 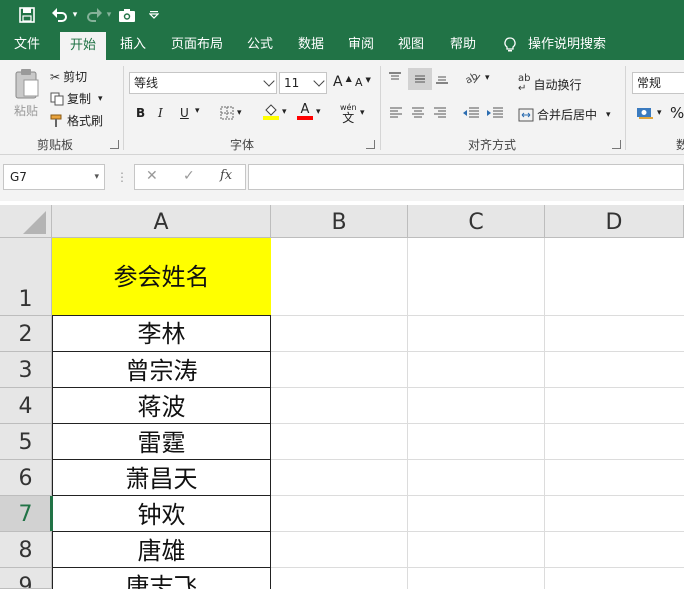 I want to click on merge-cells-icon, so click(x=526, y=114).